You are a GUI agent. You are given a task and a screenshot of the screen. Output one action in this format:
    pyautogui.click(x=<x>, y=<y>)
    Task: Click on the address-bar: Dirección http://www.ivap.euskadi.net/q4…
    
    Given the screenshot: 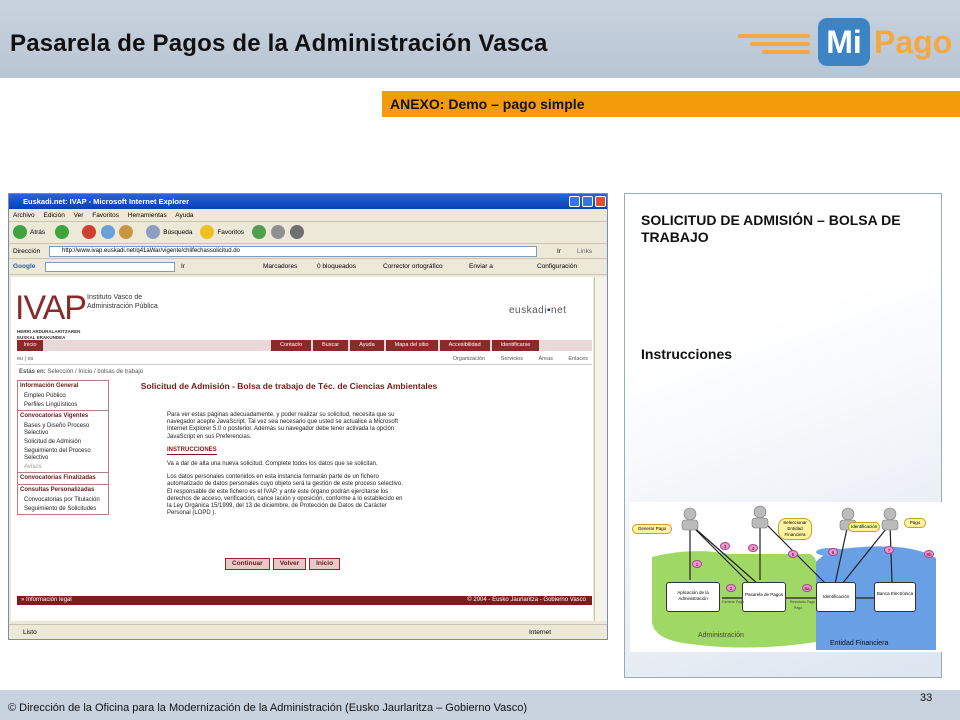 What is the action you would take?
    pyautogui.click(x=308, y=251)
    